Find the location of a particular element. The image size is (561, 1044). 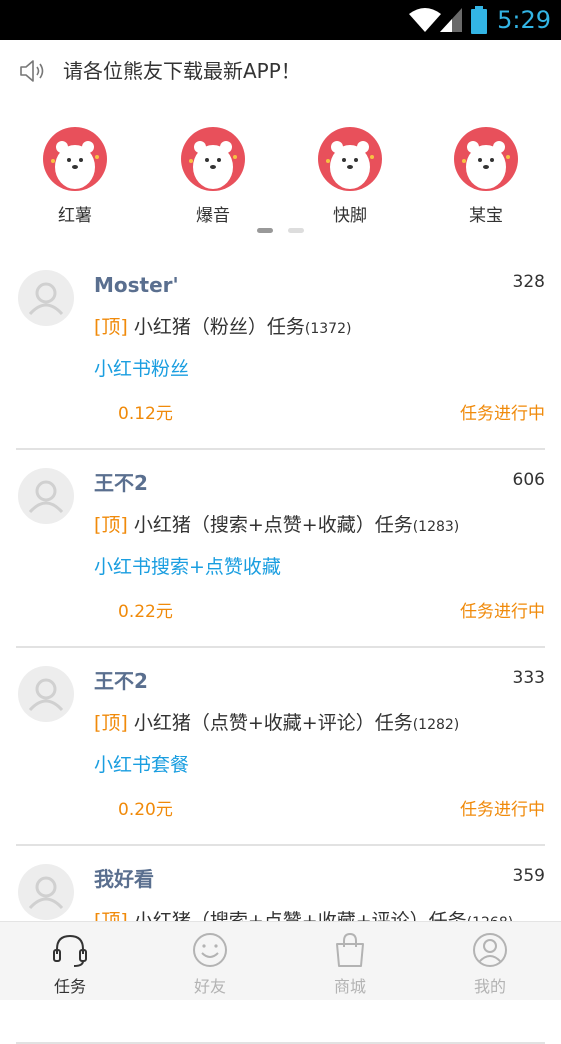

carousel-indicator is located at coordinates (280, 232).